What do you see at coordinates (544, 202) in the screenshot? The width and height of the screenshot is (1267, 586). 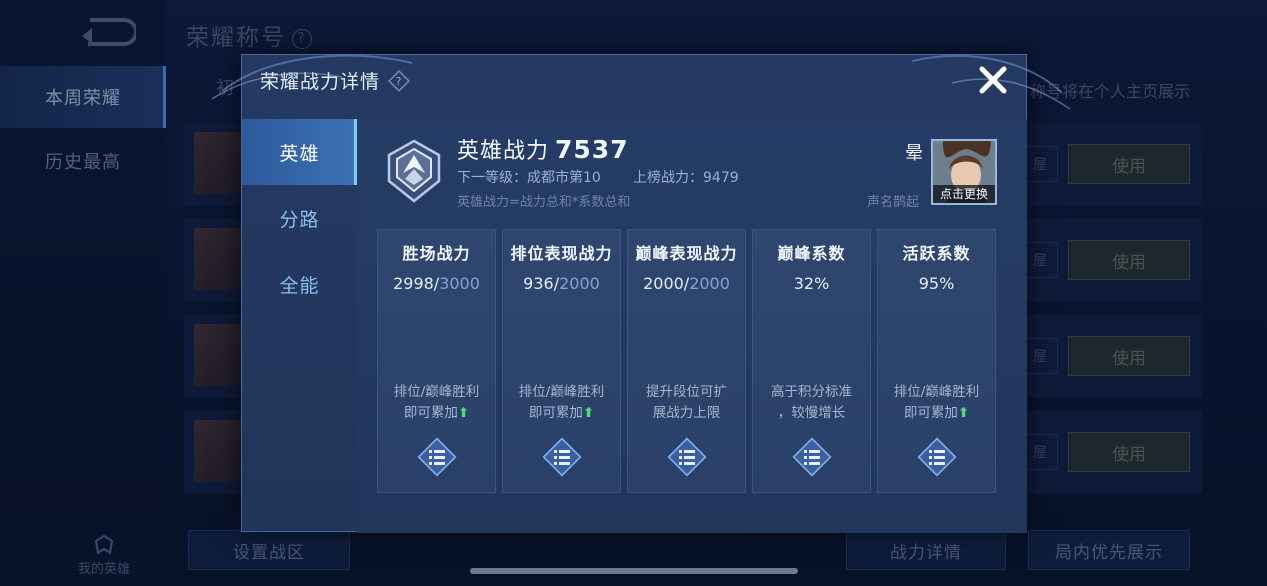 I see `formula-text: 英雄战力=战力总和*系数总和` at bounding box center [544, 202].